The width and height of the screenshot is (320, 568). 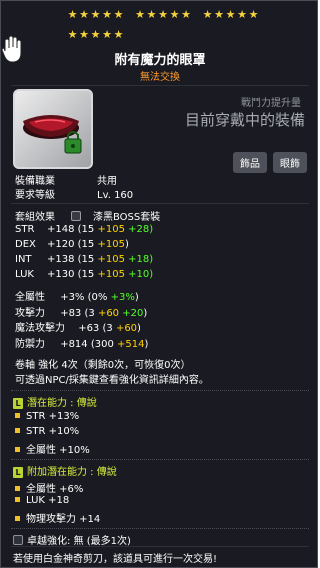 What do you see at coordinates (167, 36) in the screenshot?
I see `star-row: ★ ★ ★ ★ ★` at bounding box center [167, 36].